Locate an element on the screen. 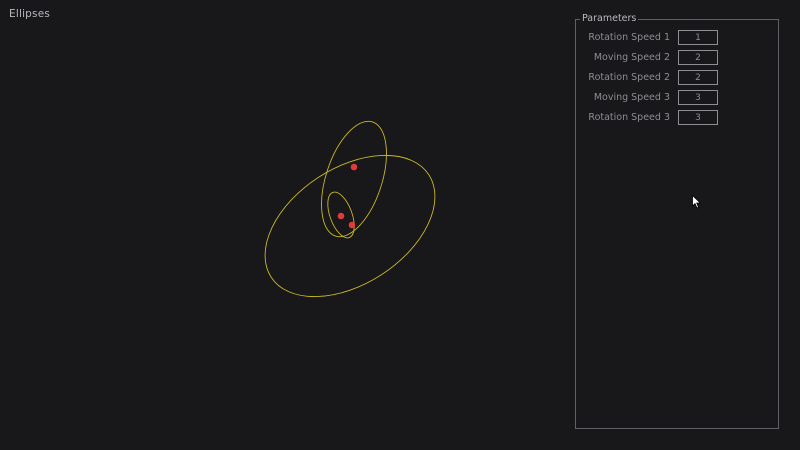  rotation-speed-2-label: Rotation Speed 2 is located at coordinates (629, 77).